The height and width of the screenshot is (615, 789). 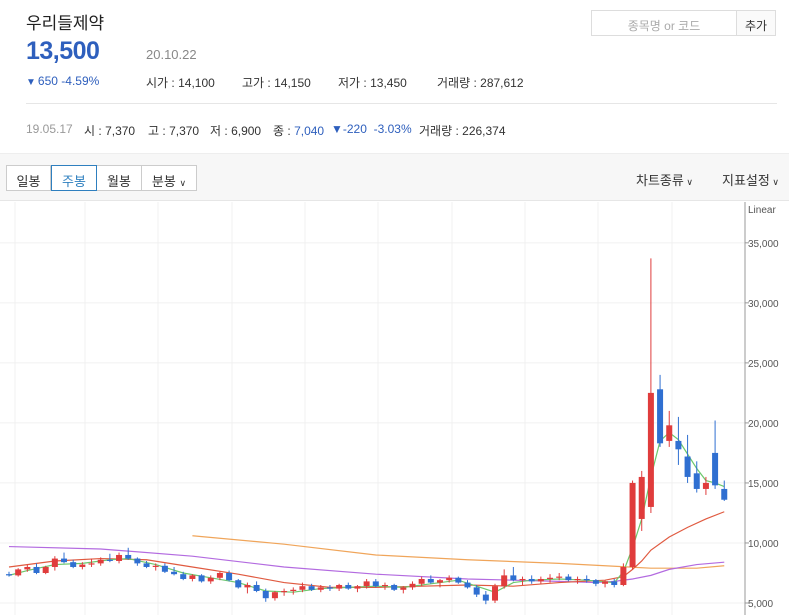 I want to click on tab-weekly: 주봉, so click(x=74, y=178).